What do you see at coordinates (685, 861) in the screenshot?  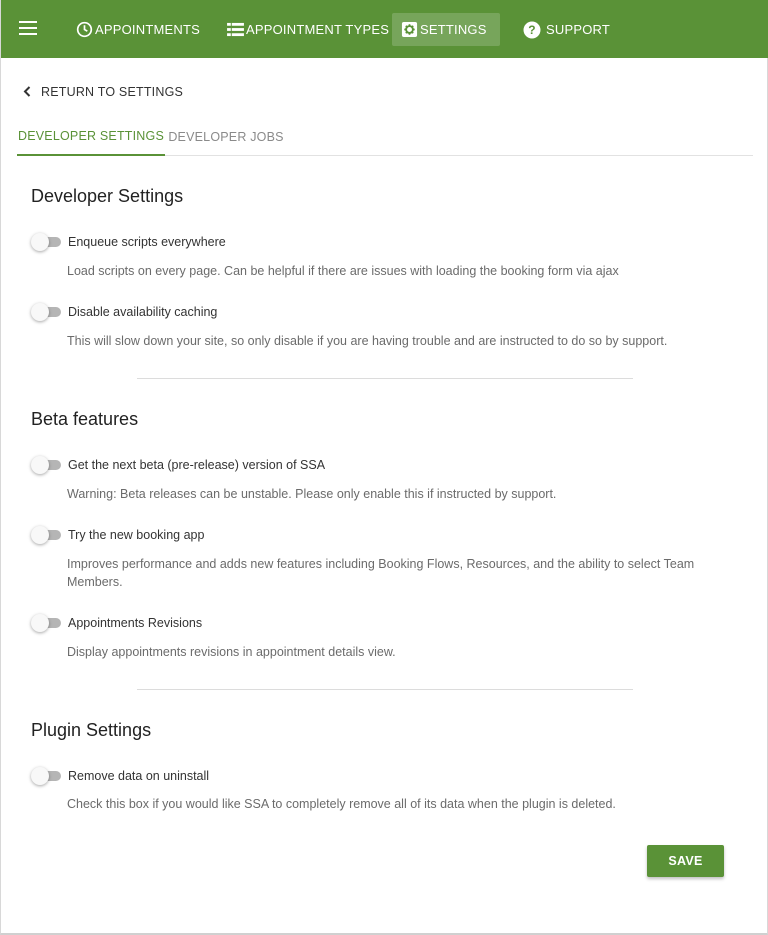 I see `save-button: SAVE` at bounding box center [685, 861].